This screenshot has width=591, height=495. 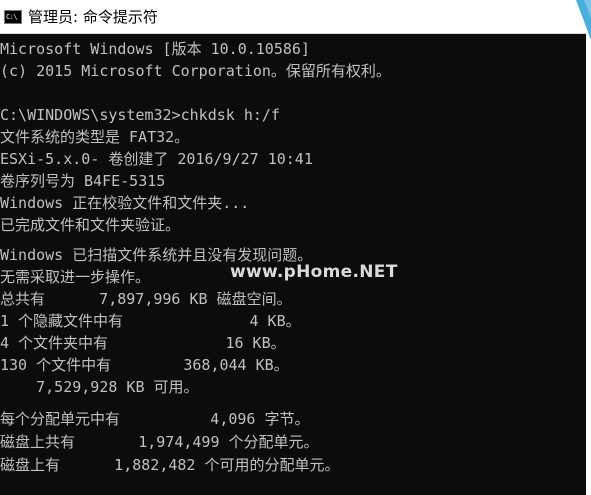 I want to click on console-line: 磁盘上共有 1,974,499 个分配单元。, so click(x=159, y=442).